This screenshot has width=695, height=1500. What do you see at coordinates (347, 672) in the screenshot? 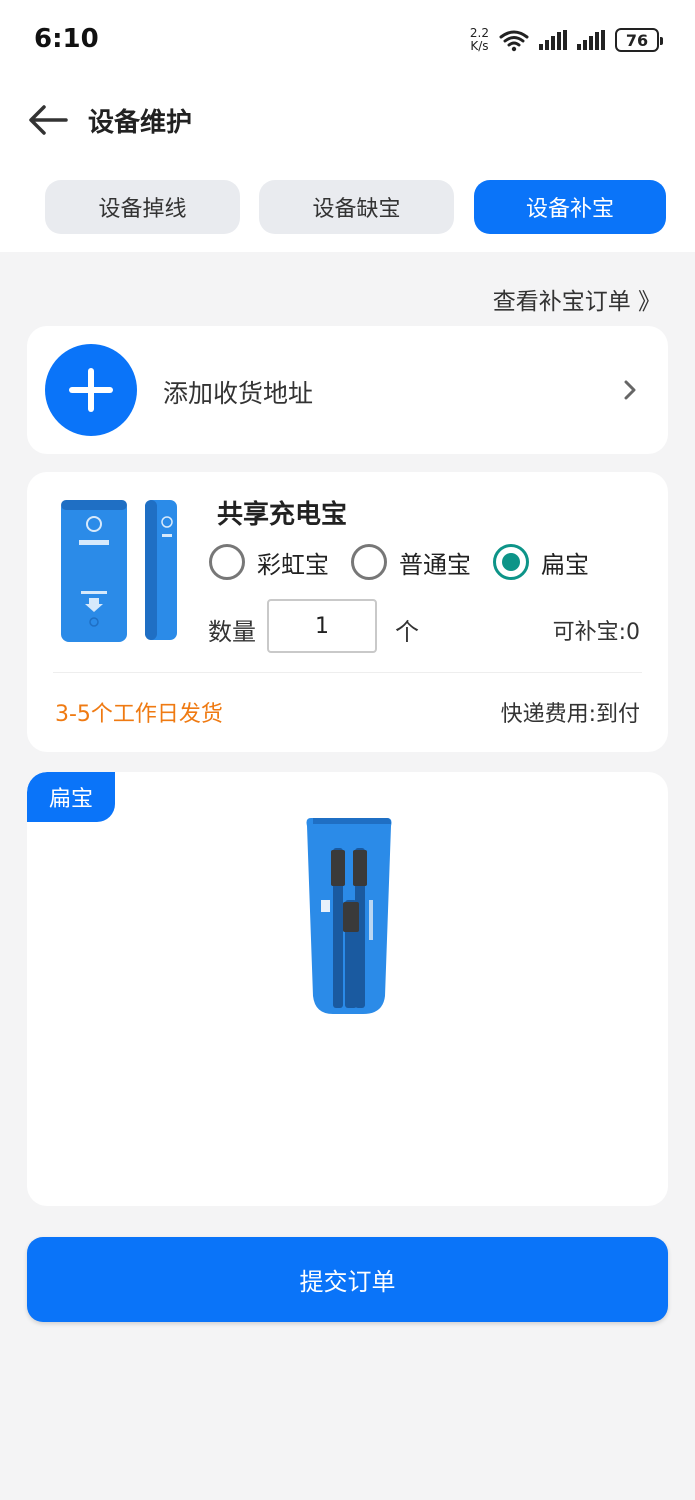
I see `divider` at bounding box center [347, 672].